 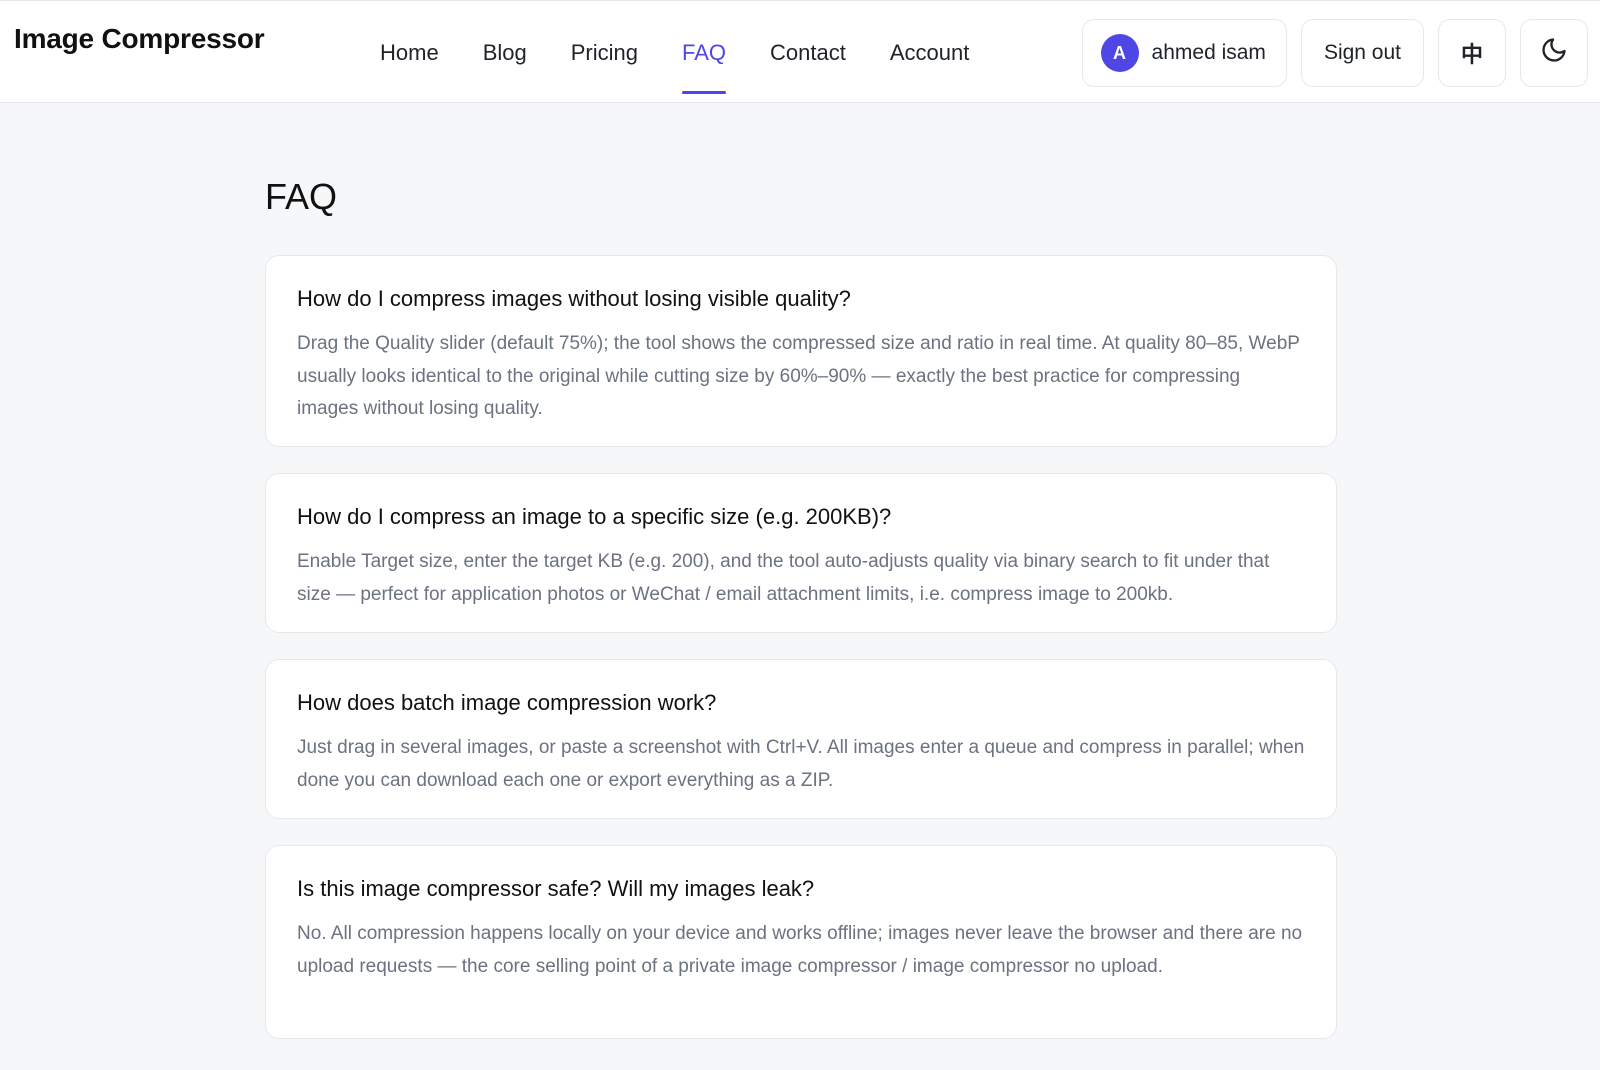 What do you see at coordinates (1472, 53) in the screenshot?
I see `language-toggle-button: 中` at bounding box center [1472, 53].